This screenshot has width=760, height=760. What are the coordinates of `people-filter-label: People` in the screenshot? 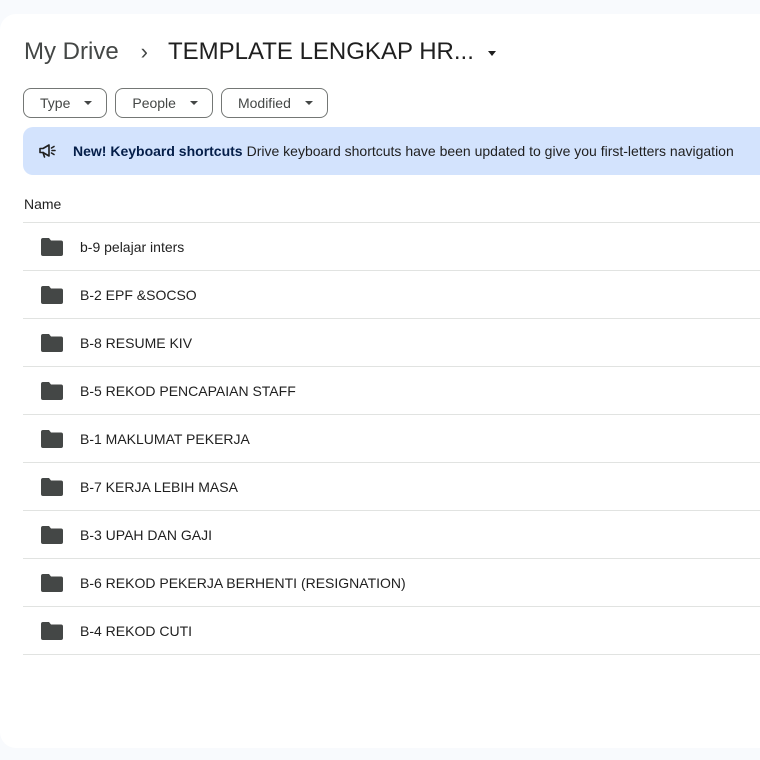 It's located at (154, 103).